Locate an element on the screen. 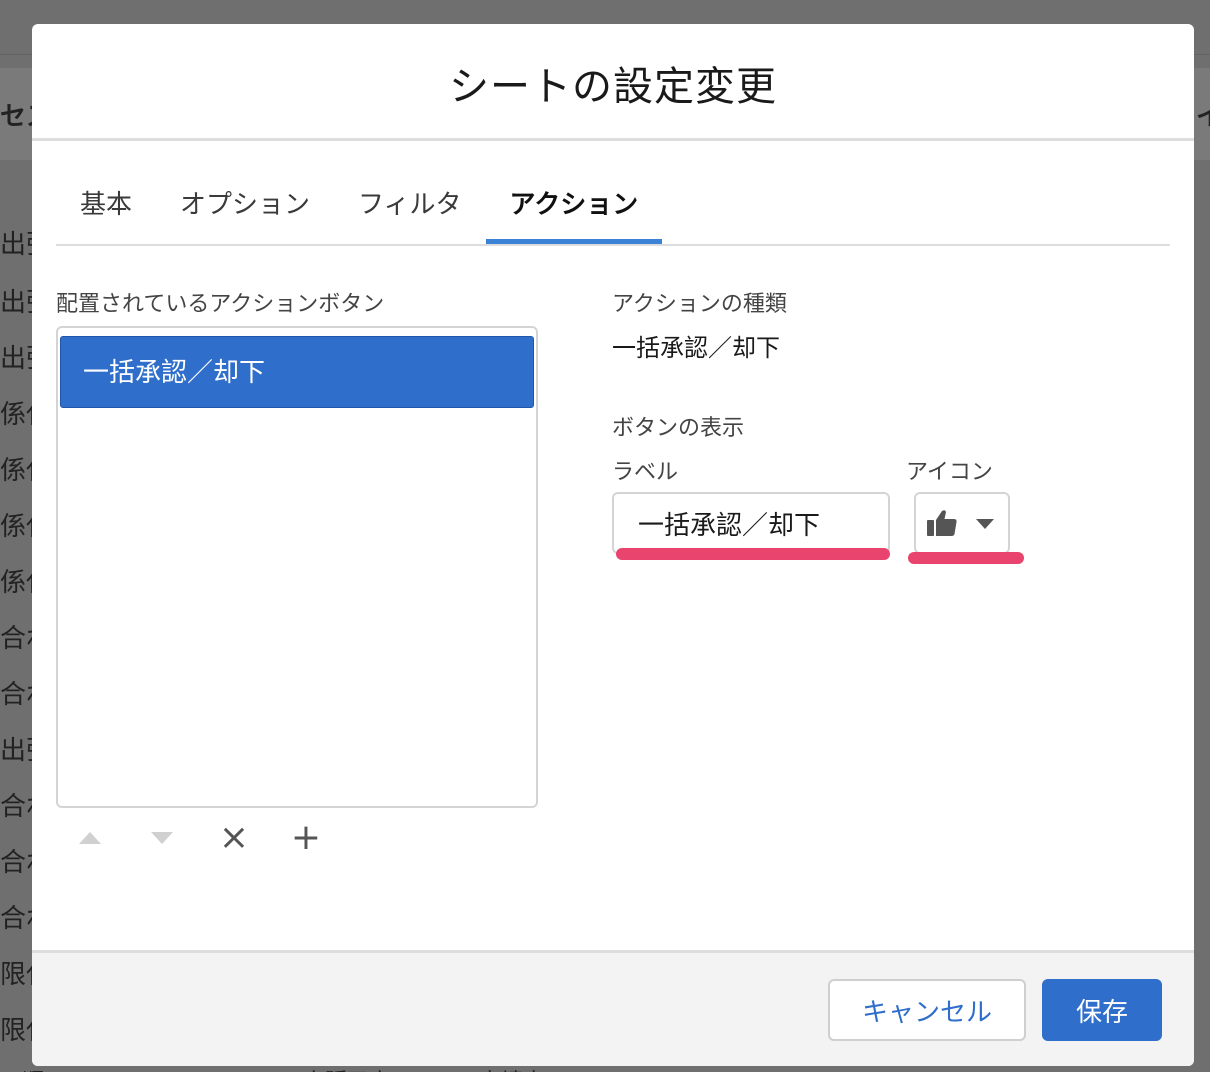 The image size is (1210, 1072). tab-basic: 基本 is located at coordinates (106, 213).